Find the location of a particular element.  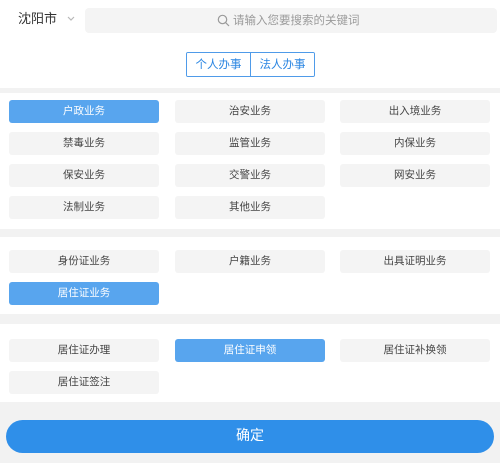

category-tile: 治安业务 is located at coordinates (250, 111).